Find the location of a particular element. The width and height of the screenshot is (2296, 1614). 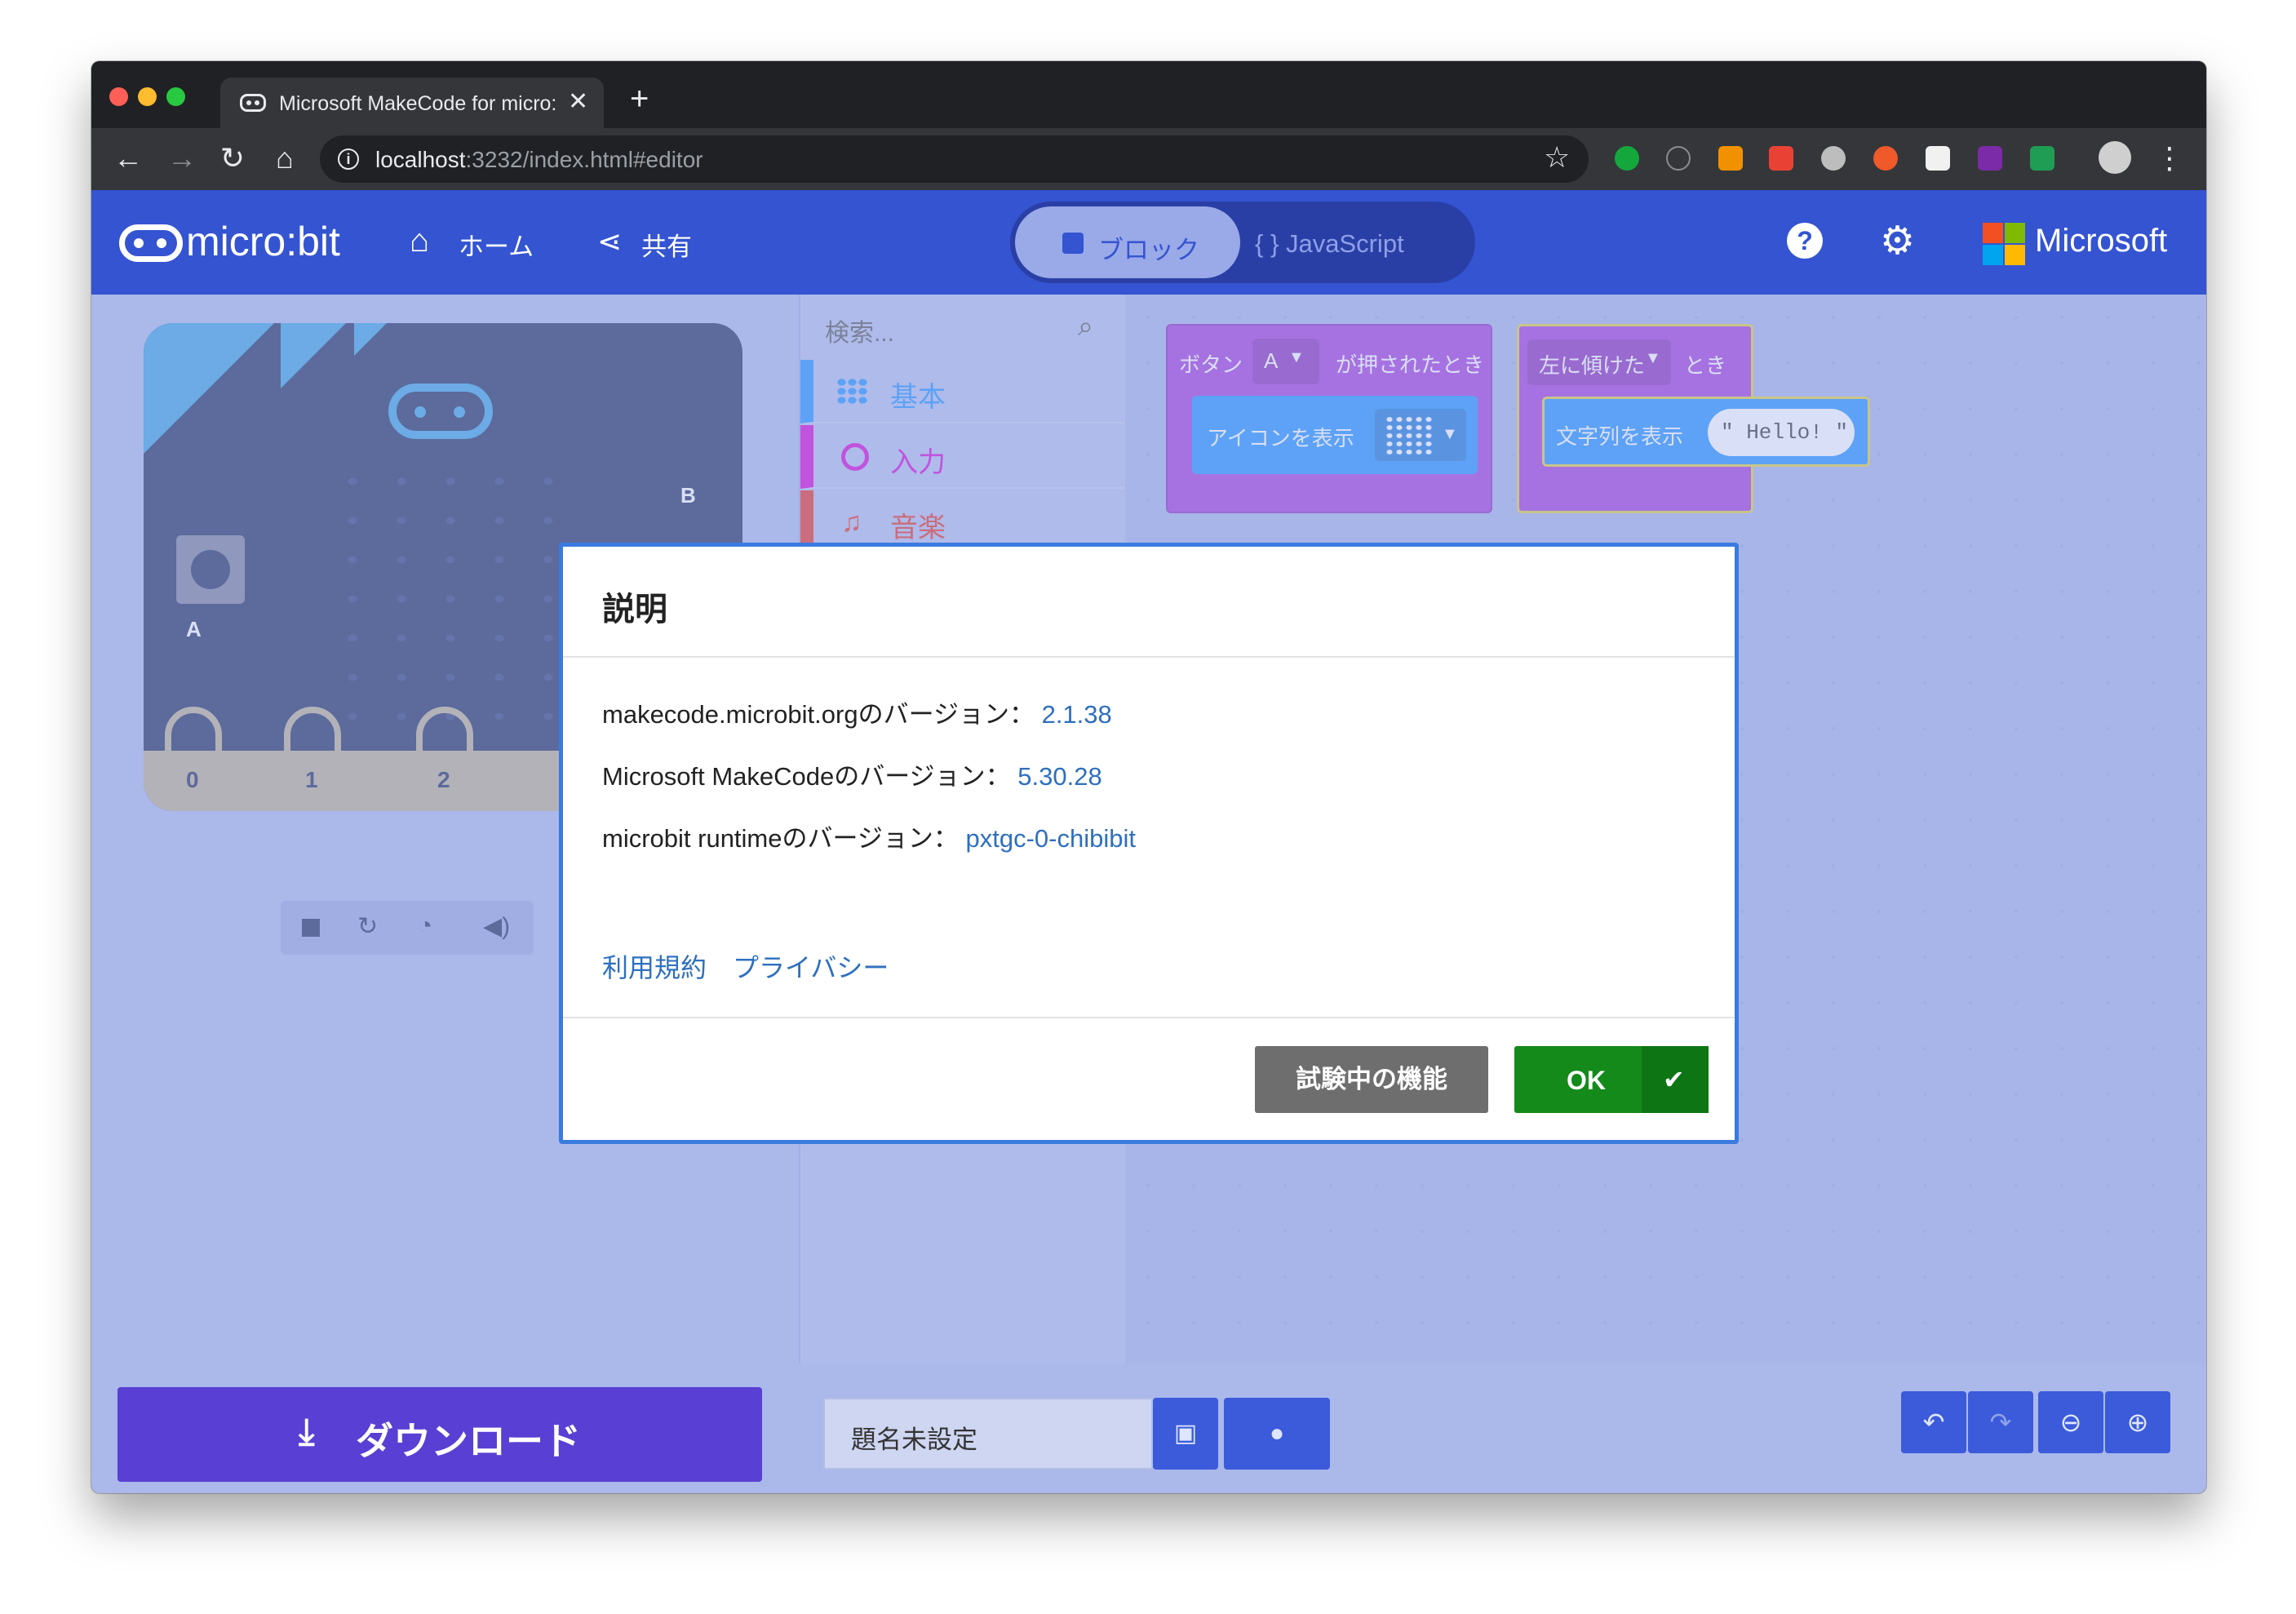

microsoft-logo-icon is located at coordinates (2004, 244).